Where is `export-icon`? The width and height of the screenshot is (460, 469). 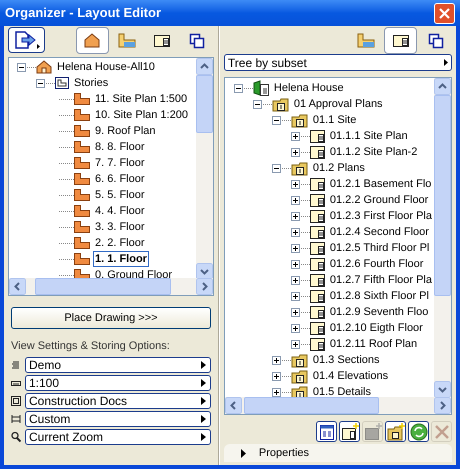 export-icon is located at coordinates (27, 40).